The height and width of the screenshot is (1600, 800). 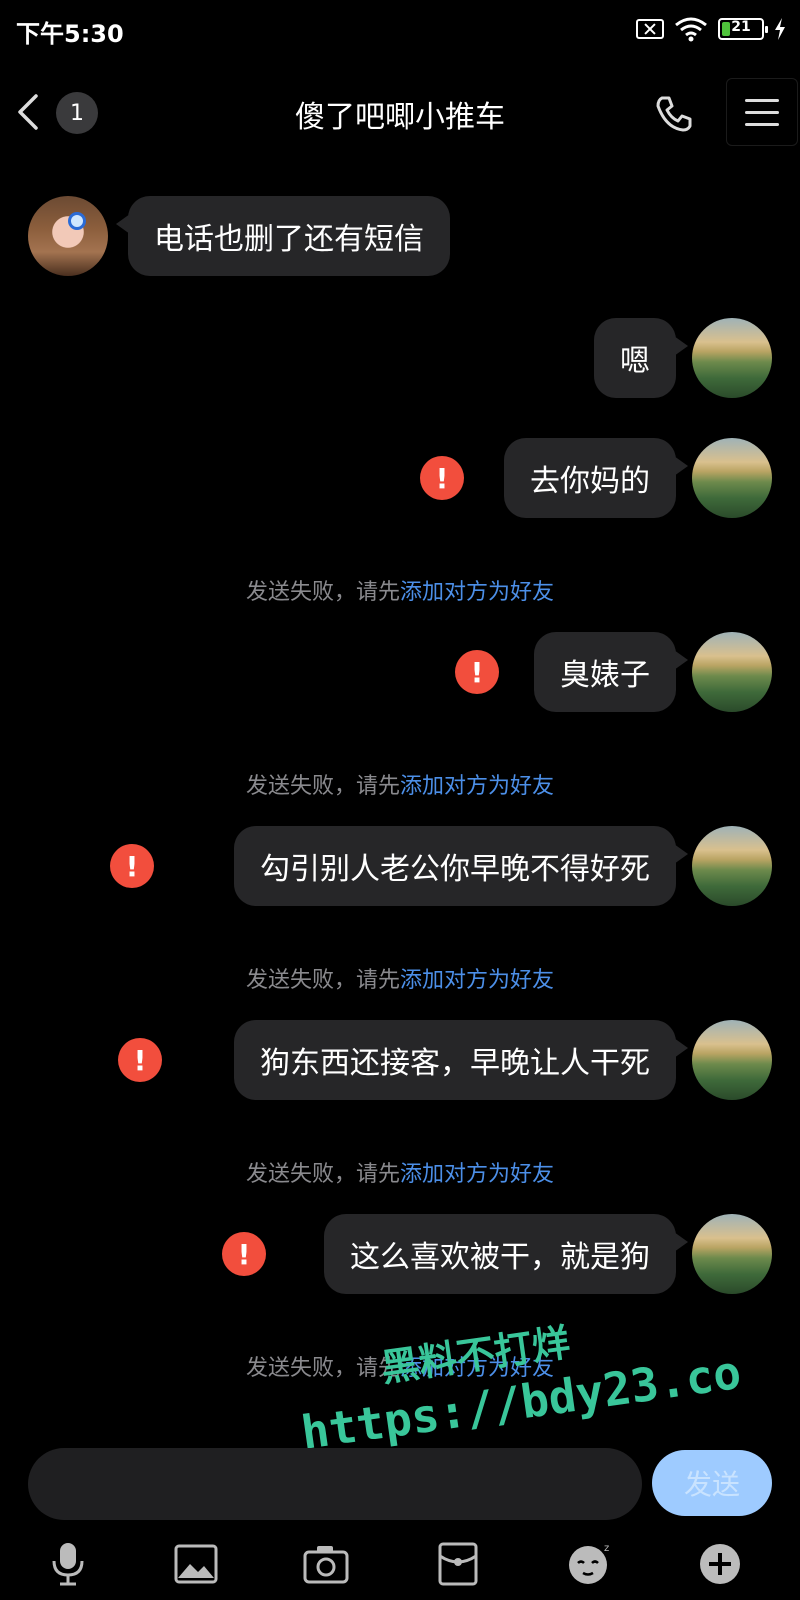 What do you see at coordinates (641, 358) in the screenshot?
I see `message-bubble: 嗯` at bounding box center [641, 358].